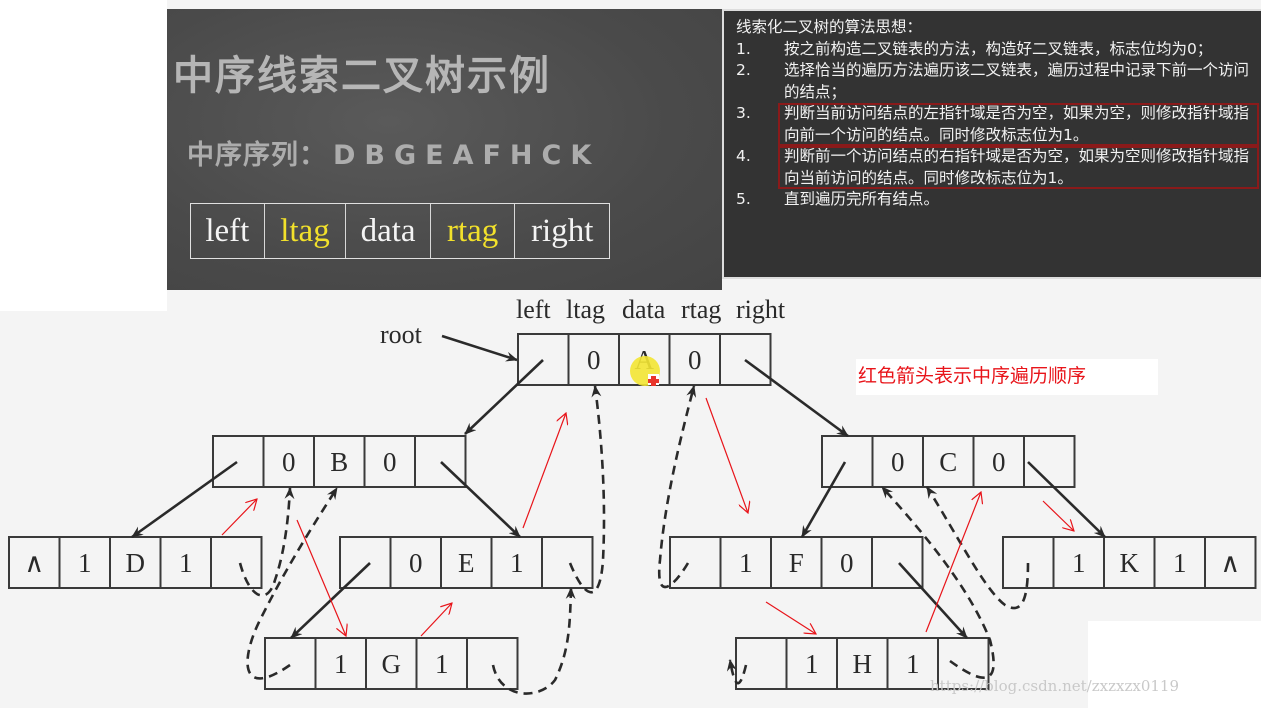 The image size is (1261, 708). I want to click on header-left: left, so click(533, 309).